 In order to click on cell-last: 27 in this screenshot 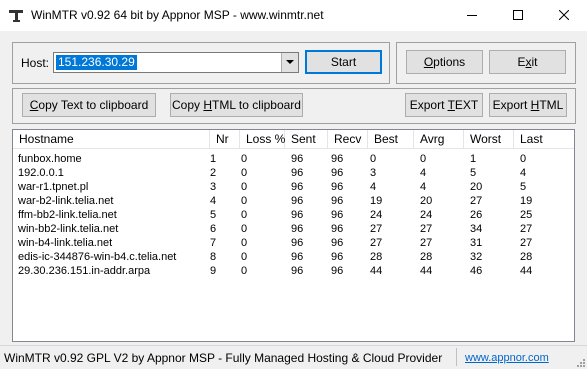, I will do `click(526, 243)`.